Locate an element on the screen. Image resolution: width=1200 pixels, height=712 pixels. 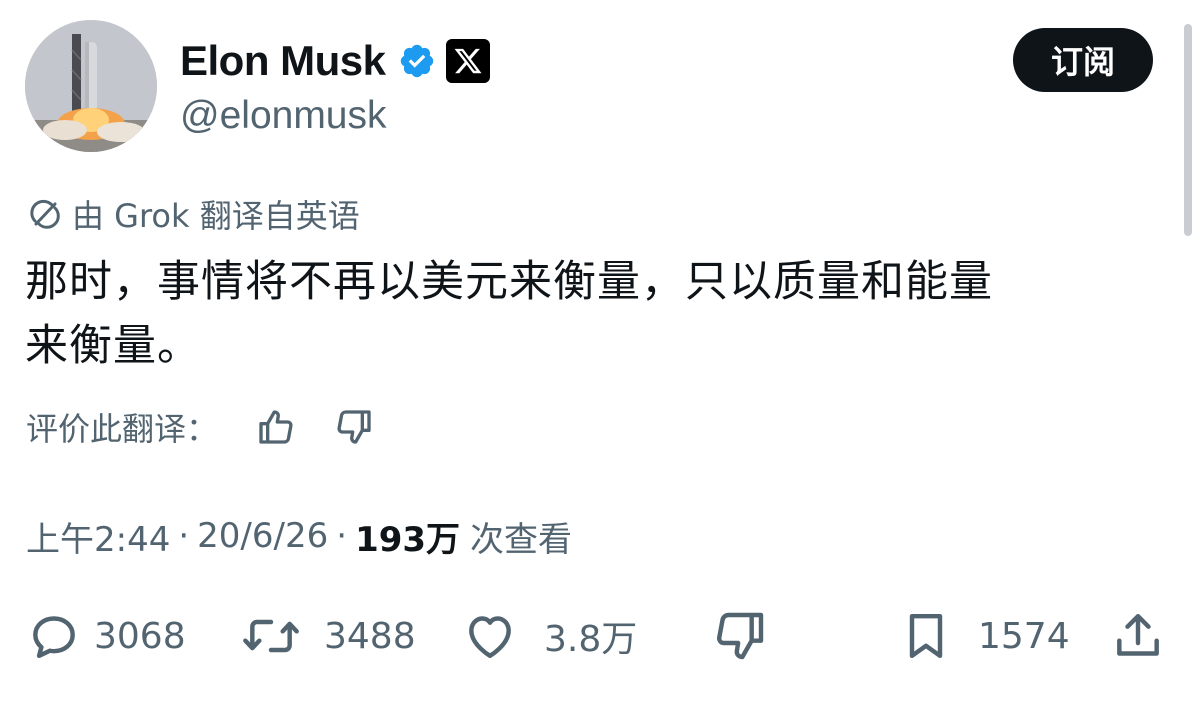
author-name-row: Elon Musk is located at coordinates (335, 61).